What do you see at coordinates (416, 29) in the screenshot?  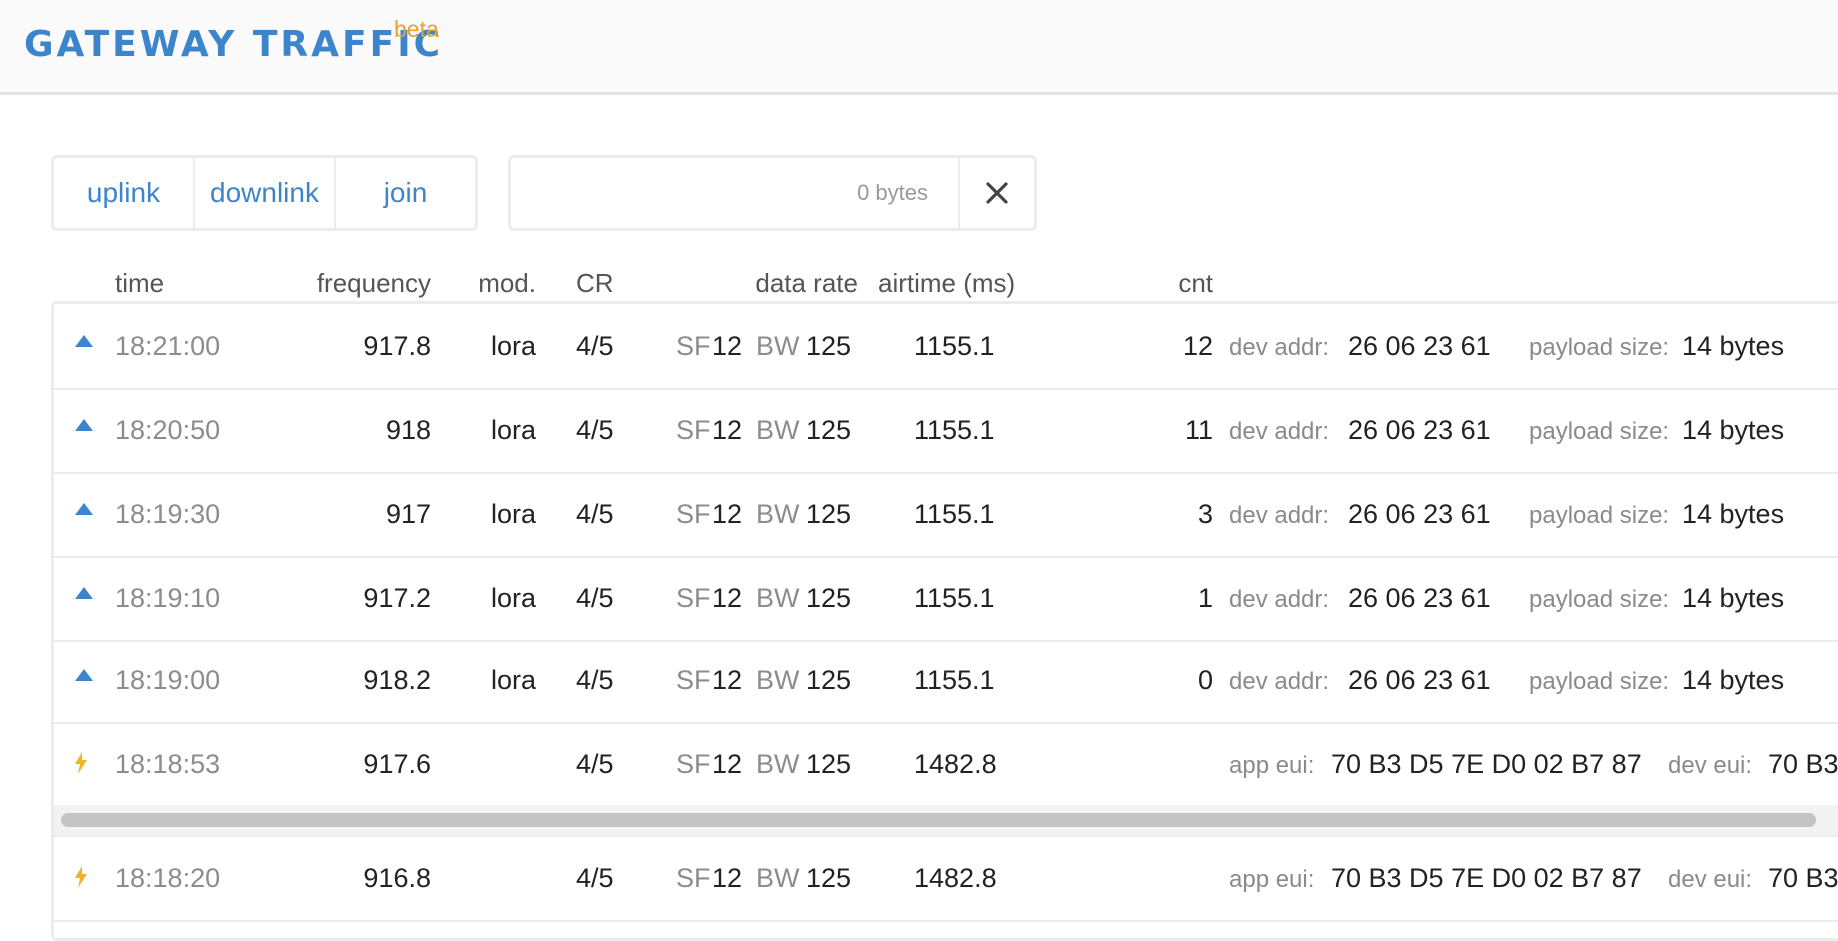 I see `beta-badge: beta` at bounding box center [416, 29].